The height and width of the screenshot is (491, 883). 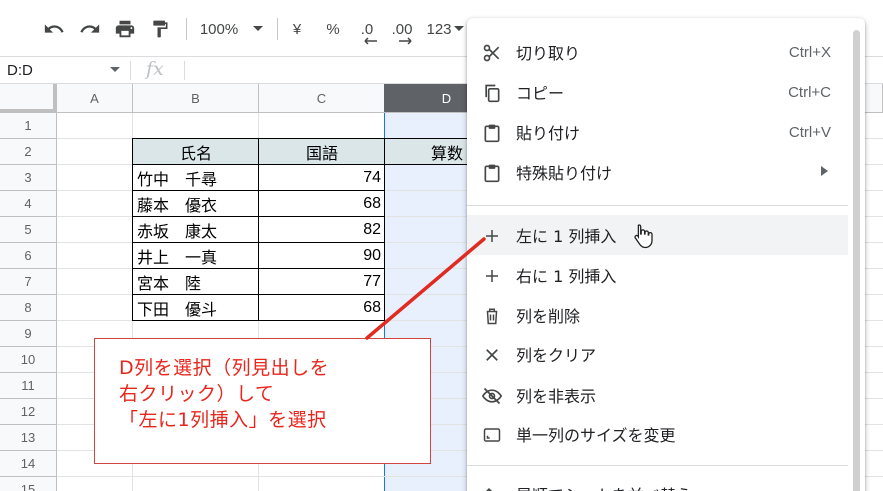 I want to click on name-cell: 赤坂 康太, so click(x=196, y=230).